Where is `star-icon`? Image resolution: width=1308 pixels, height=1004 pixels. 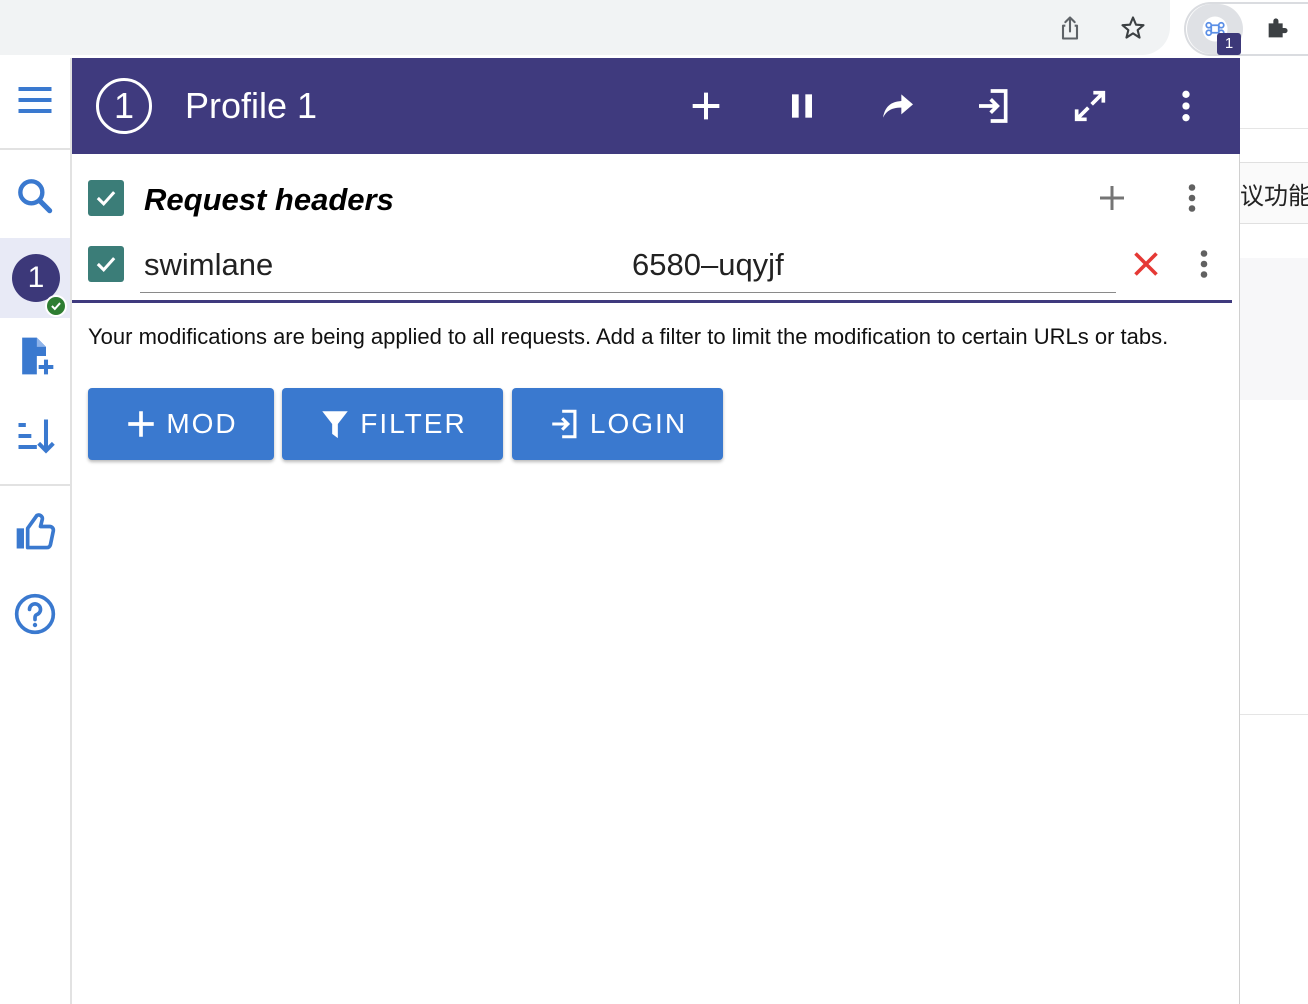 star-icon is located at coordinates (1133, 28).